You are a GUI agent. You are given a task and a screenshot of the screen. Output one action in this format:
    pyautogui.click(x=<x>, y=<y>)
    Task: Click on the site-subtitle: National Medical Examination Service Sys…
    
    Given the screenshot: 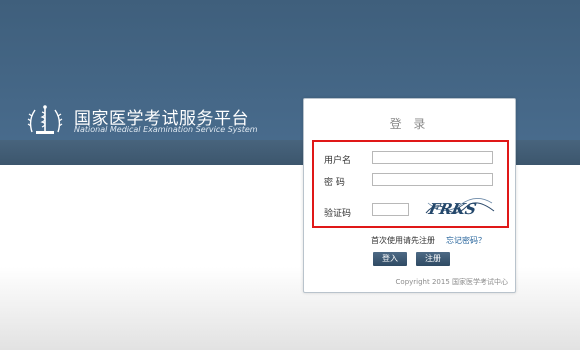 What is the action you would take?
    pyautogui.click(x=166, y=129)
    